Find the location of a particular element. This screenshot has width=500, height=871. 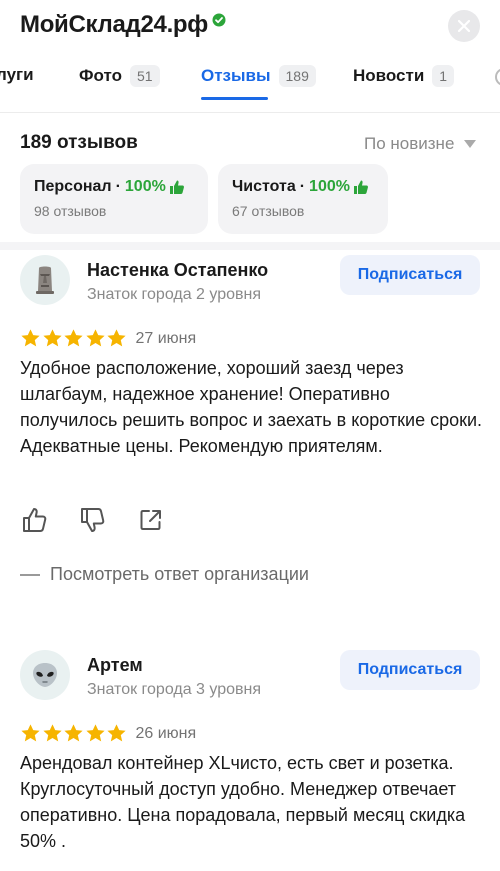

tab-label: луги is located at coordinates (17, 74).